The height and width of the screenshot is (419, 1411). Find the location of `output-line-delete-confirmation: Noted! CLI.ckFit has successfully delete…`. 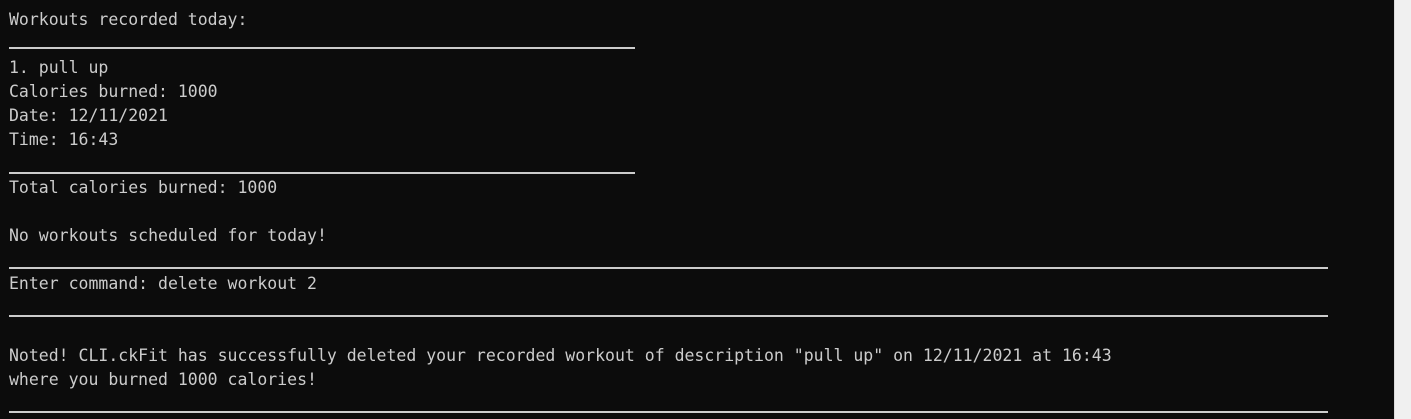

output-line-delete-confirmation: Noted! CLI.ckFit has successfully delete… is located at coordinates (560, 355).